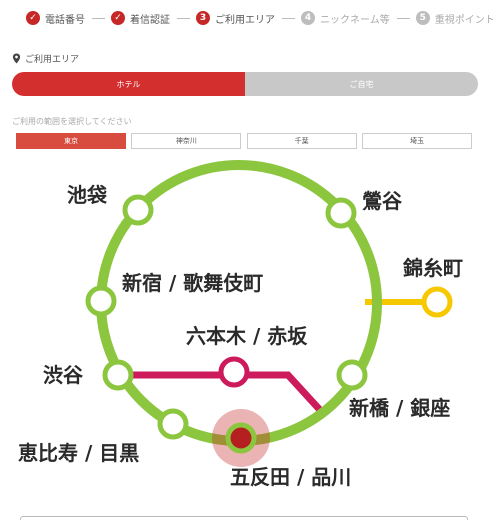  I want to click on label-ebisu: 恵比寿 / 目黒, so click(78, 453).